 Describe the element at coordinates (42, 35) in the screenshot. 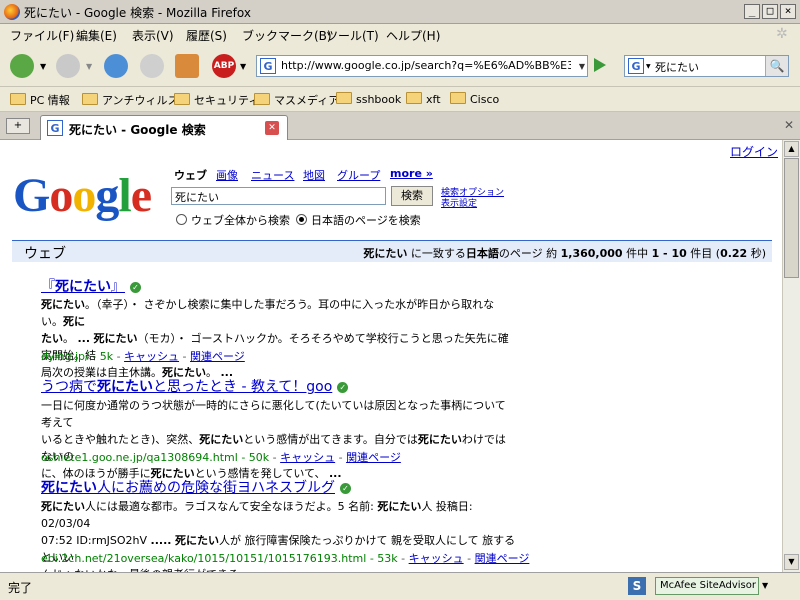

I see `menu-file: ファイル(F)` at that location.